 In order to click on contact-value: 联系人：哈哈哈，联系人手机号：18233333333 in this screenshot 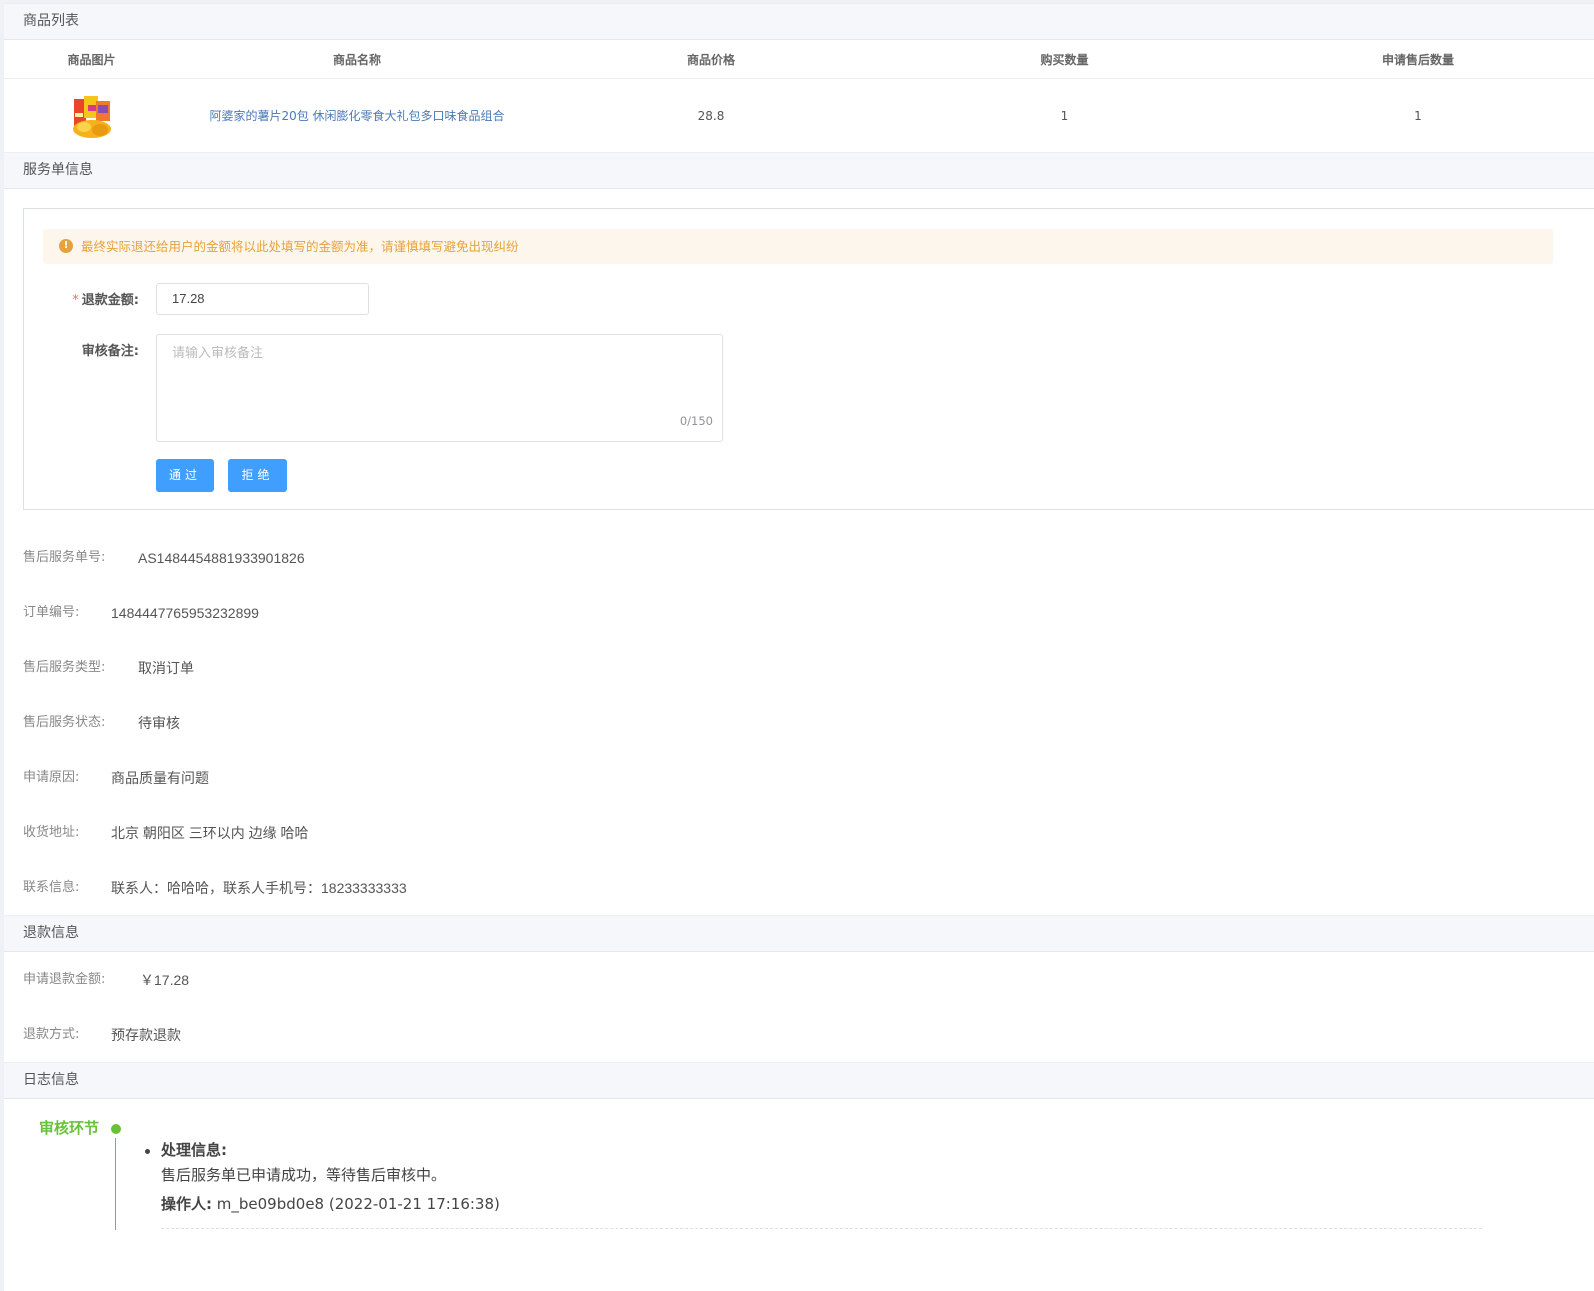, I will do `click(259, 888)`.